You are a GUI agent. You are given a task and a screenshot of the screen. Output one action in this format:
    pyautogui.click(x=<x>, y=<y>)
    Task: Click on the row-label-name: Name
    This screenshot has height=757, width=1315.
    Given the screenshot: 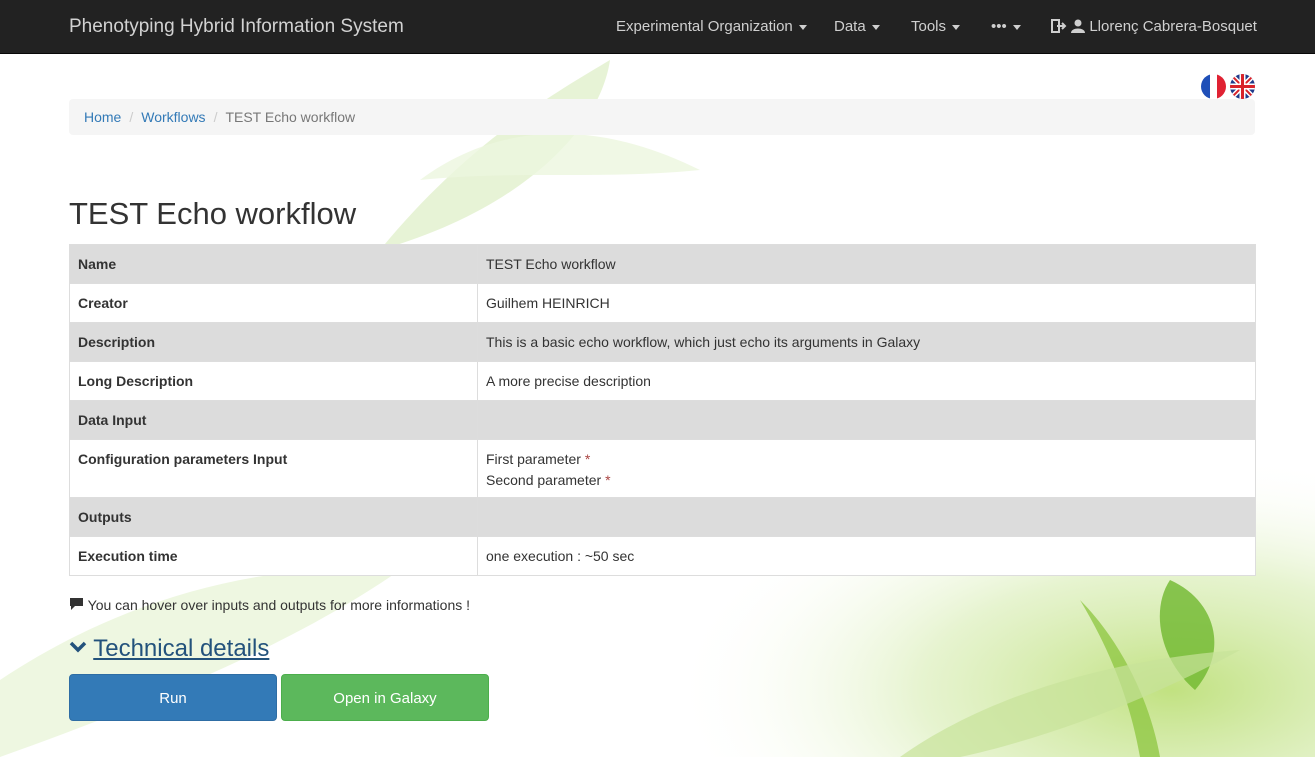 What is the action you would take?
    pyautogui.click(x=273, y=264)
    